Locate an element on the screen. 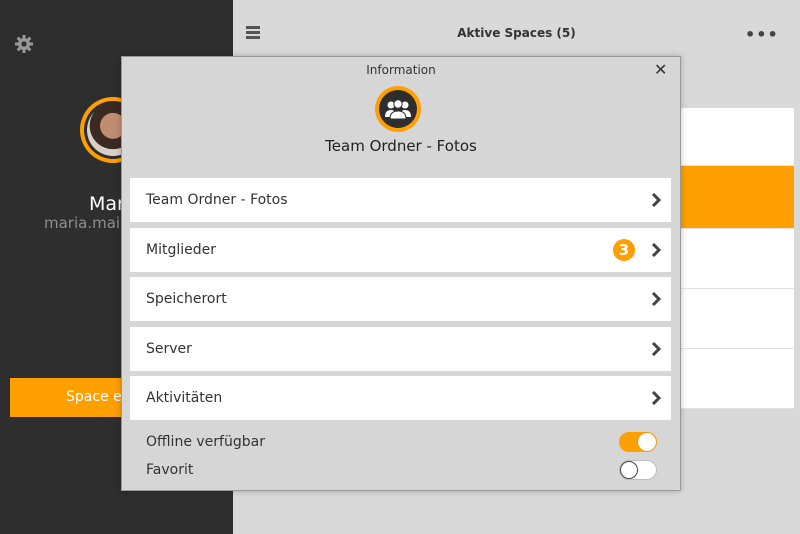  folder-name: Team Ordner - Fotos is located at coordinates (401, 146).